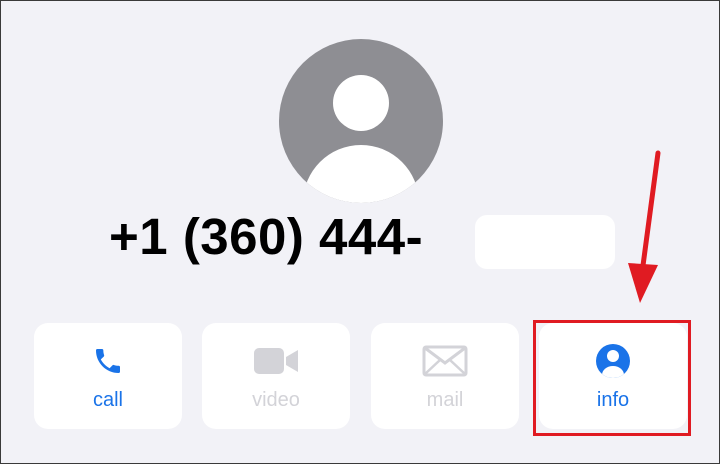 Image resolution: width=720 pixels, height=464 pixels. What do you see at coordinates (644, 226) in the screenshot?
I see `annotation-arrow` at bounding box center [644, 226].